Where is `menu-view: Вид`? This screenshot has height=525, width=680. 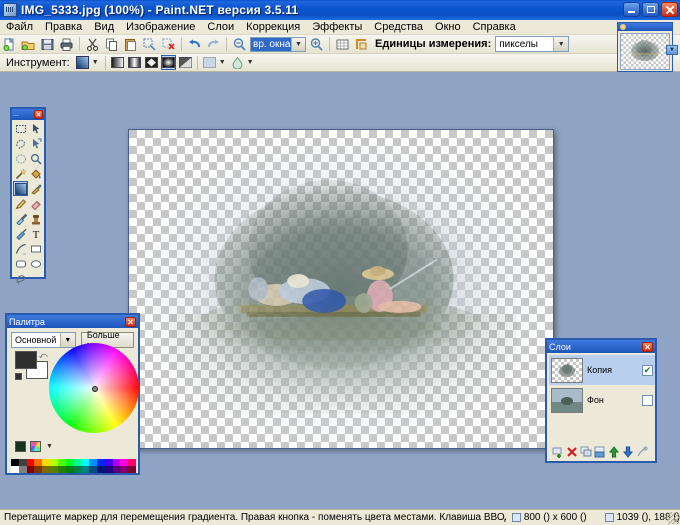
menu-view: Вид is located at coordinates (104, 27).